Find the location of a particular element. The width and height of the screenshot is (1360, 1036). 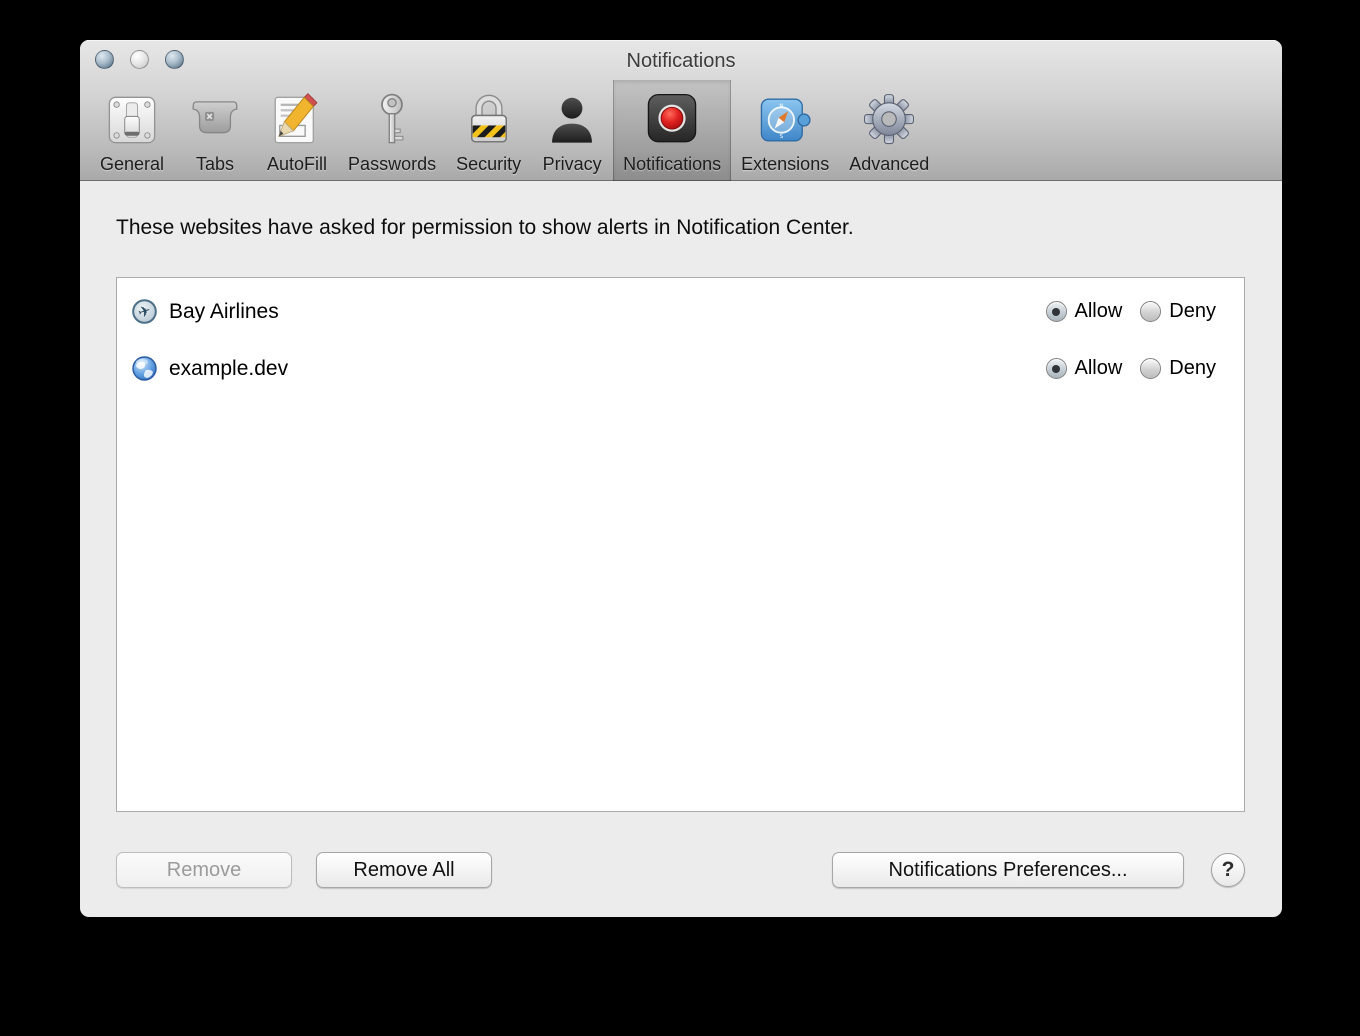

tab-passwords: Passwords is located at coordinates (392, 130).